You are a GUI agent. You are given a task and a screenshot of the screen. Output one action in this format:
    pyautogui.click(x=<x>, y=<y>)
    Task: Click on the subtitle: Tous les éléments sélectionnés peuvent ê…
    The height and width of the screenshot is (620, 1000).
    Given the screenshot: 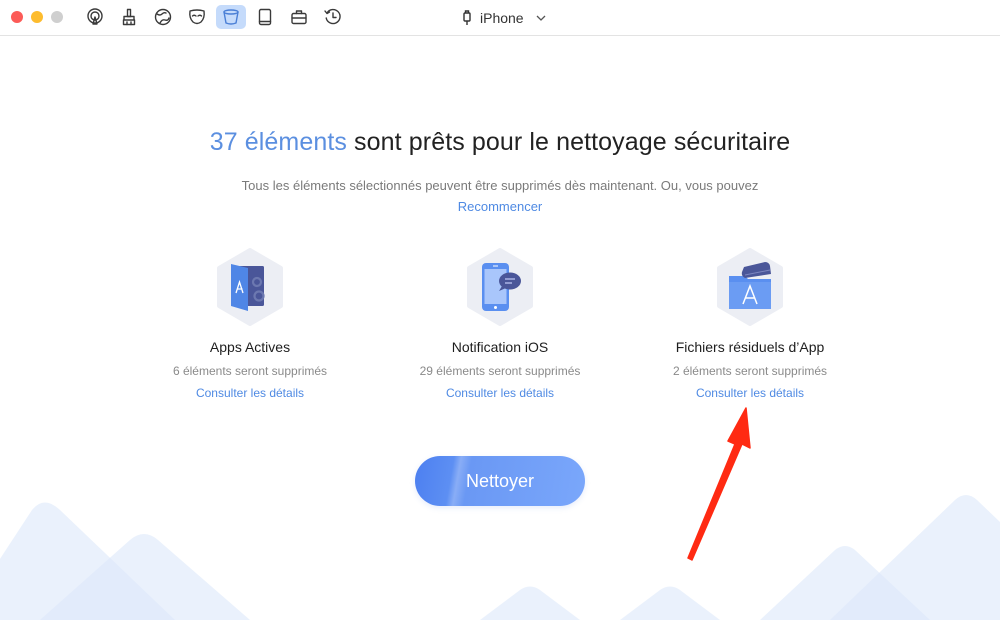 What is the action you would take?
    pyautogui.click(x=500, y=185)
    